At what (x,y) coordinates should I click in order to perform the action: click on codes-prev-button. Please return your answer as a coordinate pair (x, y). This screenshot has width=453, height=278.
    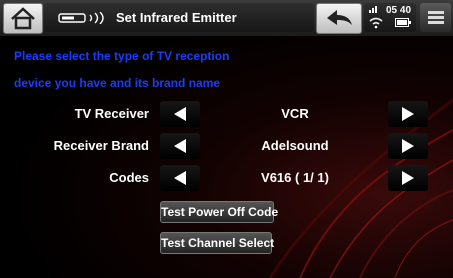
    Looking at the image, I should click on (180, 178).